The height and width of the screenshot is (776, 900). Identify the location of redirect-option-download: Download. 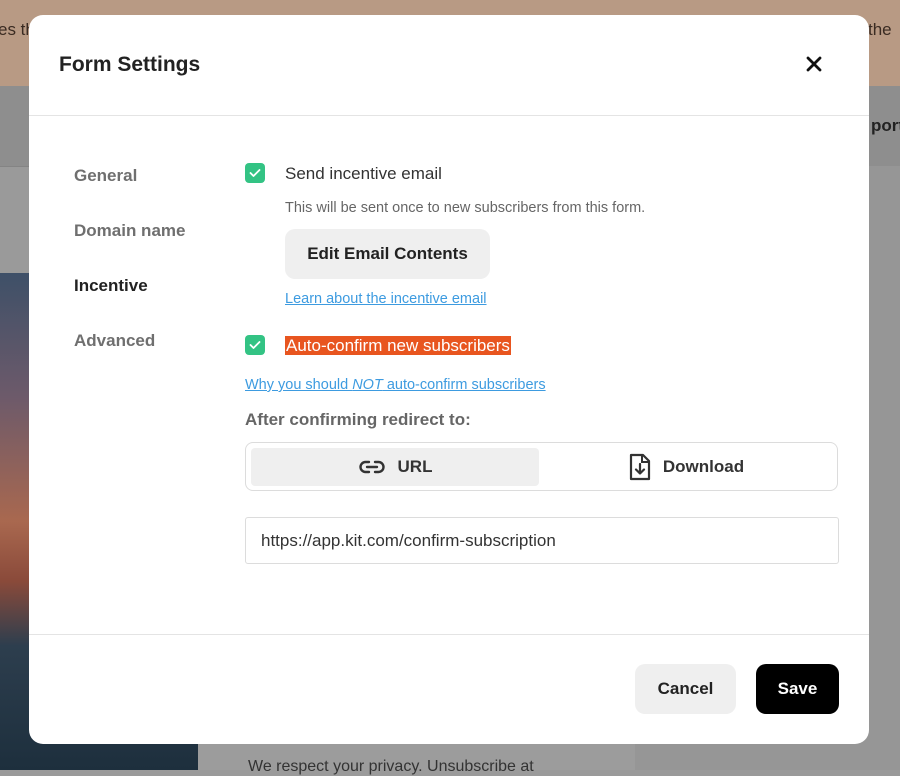
(686, 467).